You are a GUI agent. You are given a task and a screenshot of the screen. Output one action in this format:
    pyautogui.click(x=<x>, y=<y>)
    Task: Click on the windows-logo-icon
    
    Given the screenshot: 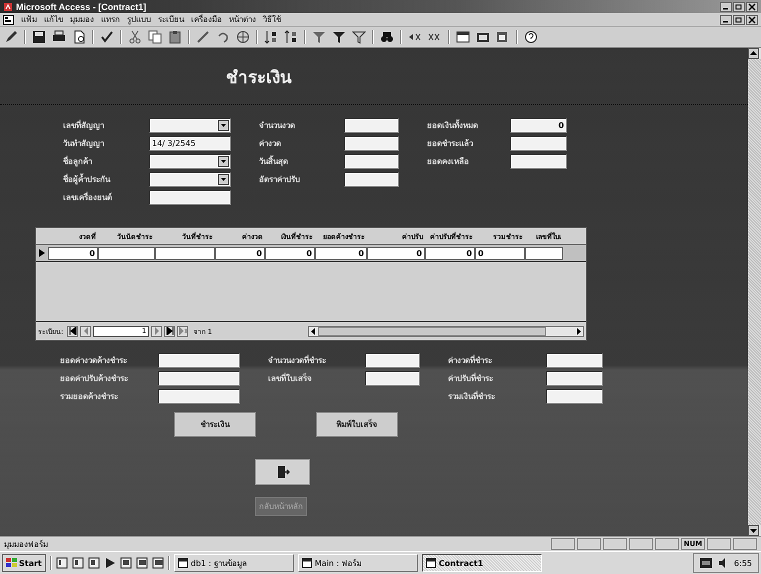 What is the action you would take?
    pyautogui.click(x=11, y=563)
    